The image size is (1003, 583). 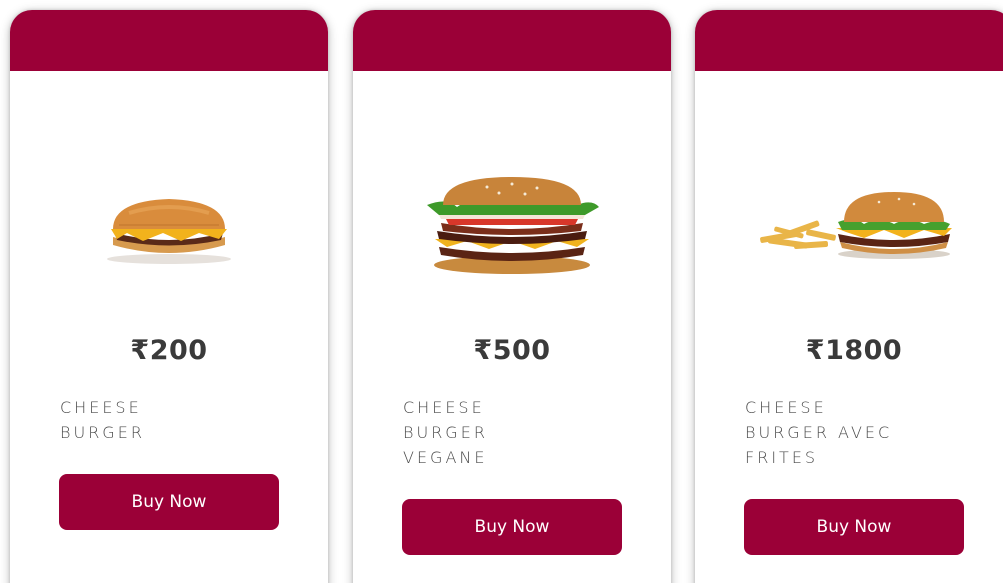 I want to click on price-label: ₹1800, so click(x=854, y=350).